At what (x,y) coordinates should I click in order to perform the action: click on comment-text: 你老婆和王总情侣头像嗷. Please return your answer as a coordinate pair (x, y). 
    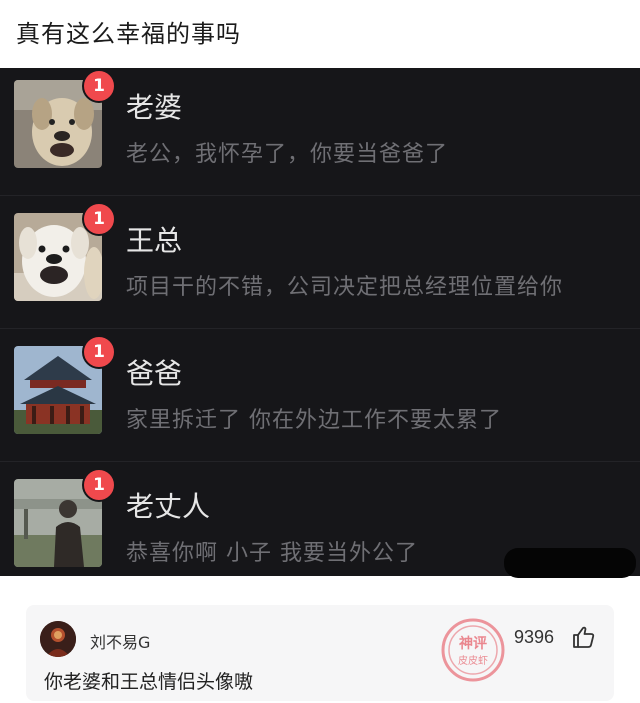
    Looking at the image, I should click on (149, 682).